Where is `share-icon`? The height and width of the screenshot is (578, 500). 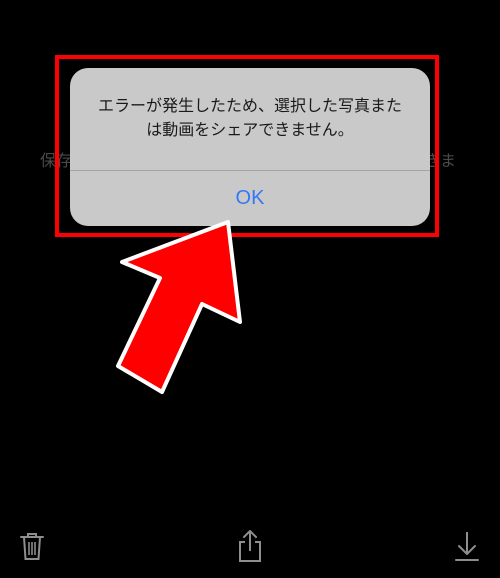
share-icon is located at coordinates (250, 546).